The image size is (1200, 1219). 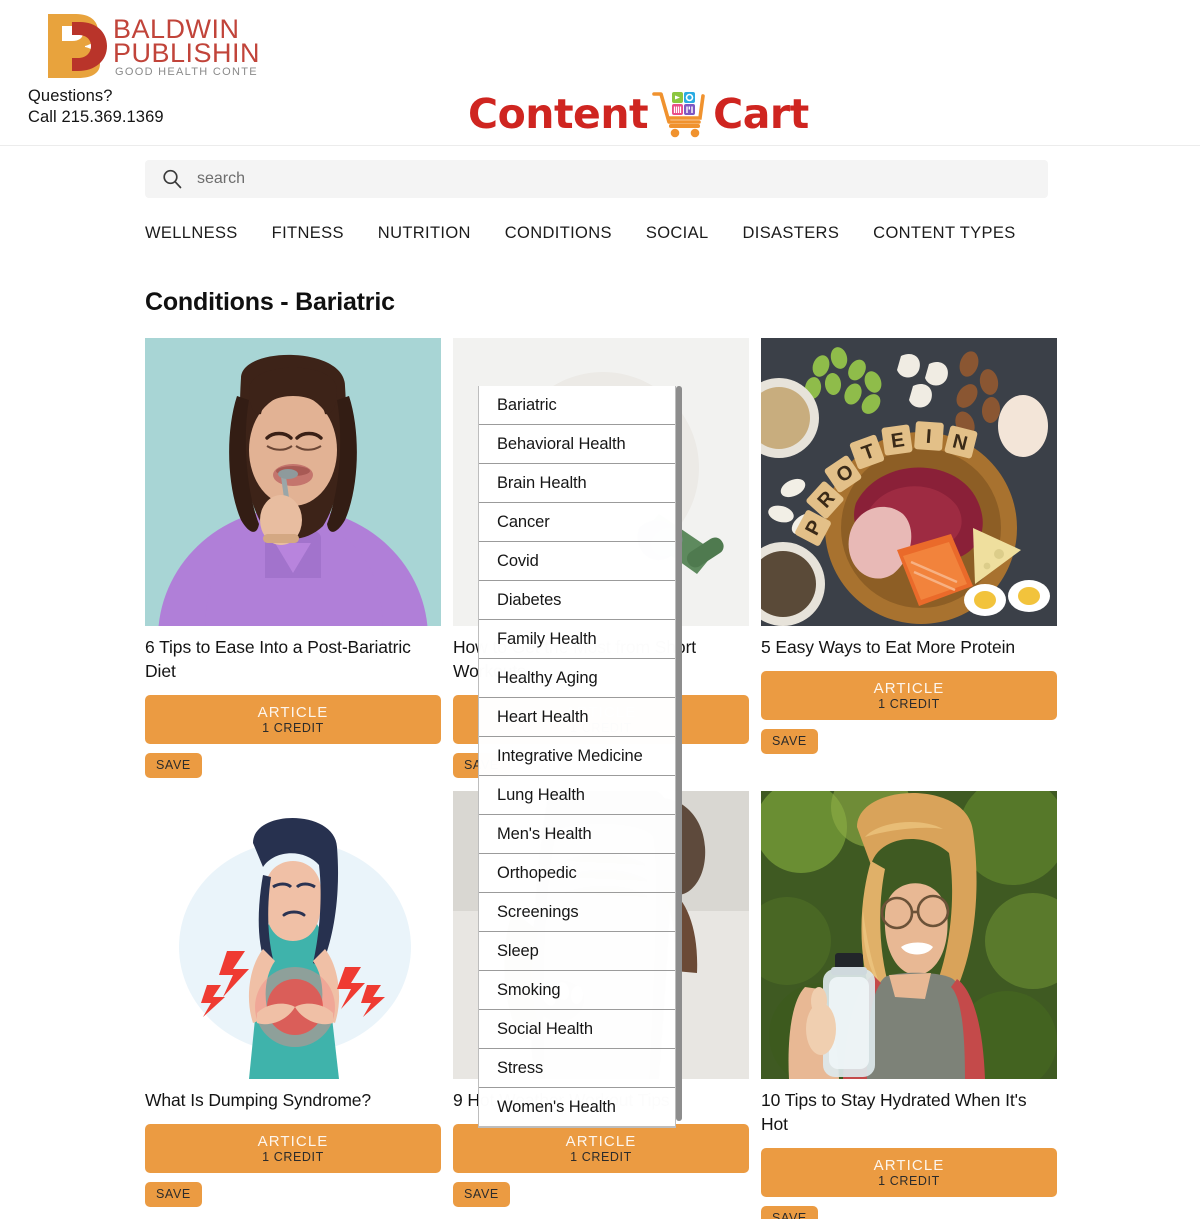 What do you see at coordinates (258, 1100) in the screenshot?
I see `card-title: What Is Dumping Syndrome?` at bounding box center [258, 1100].